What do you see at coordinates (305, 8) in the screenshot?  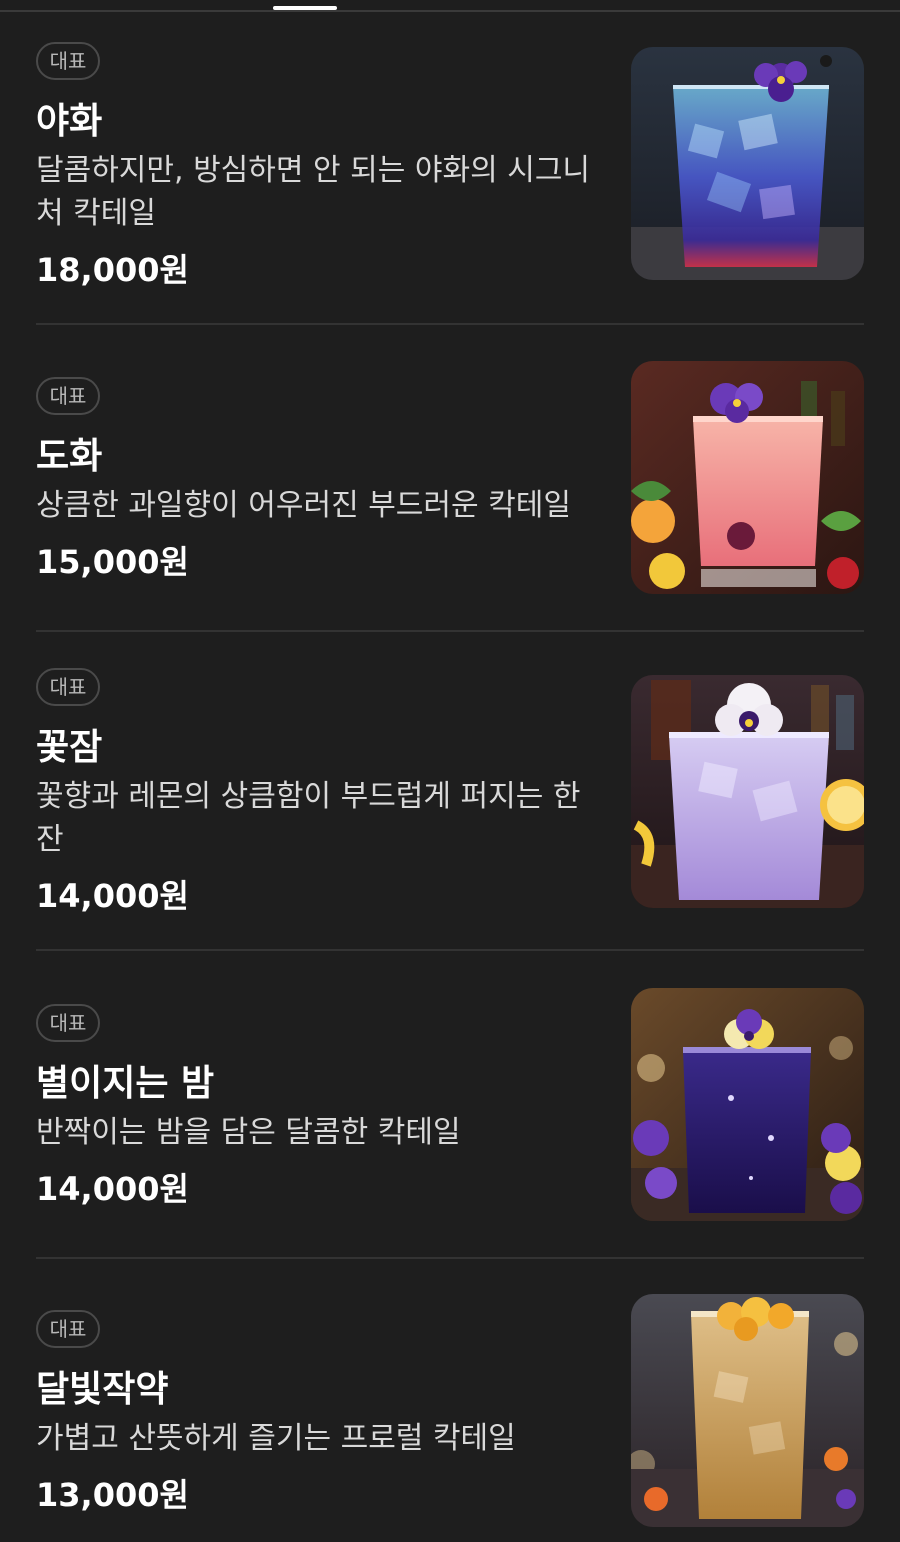 I see `active-tab-indicator` at bounding box center [305, 8].